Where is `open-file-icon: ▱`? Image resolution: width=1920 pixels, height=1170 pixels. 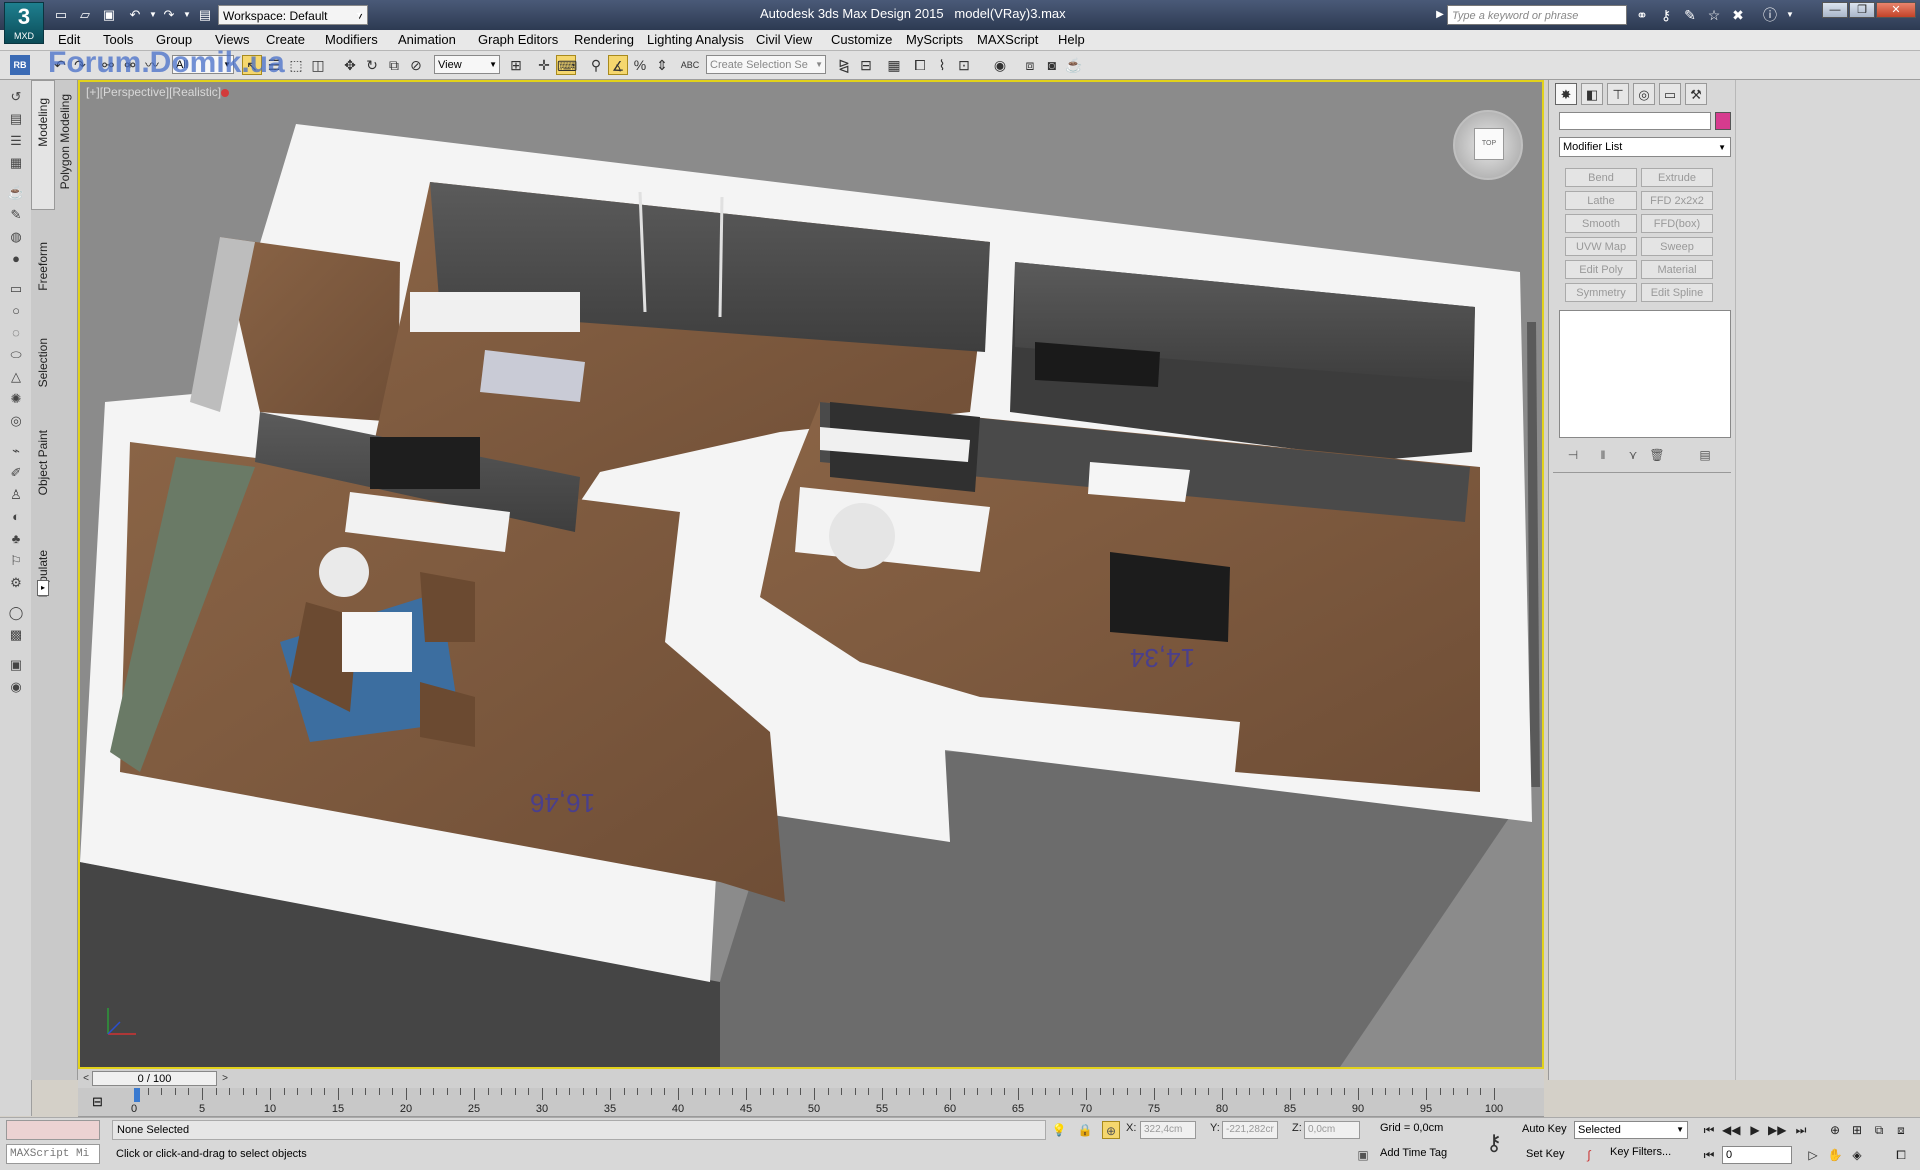
open-file-icon: ▱ is located at coordinates (85, 15).